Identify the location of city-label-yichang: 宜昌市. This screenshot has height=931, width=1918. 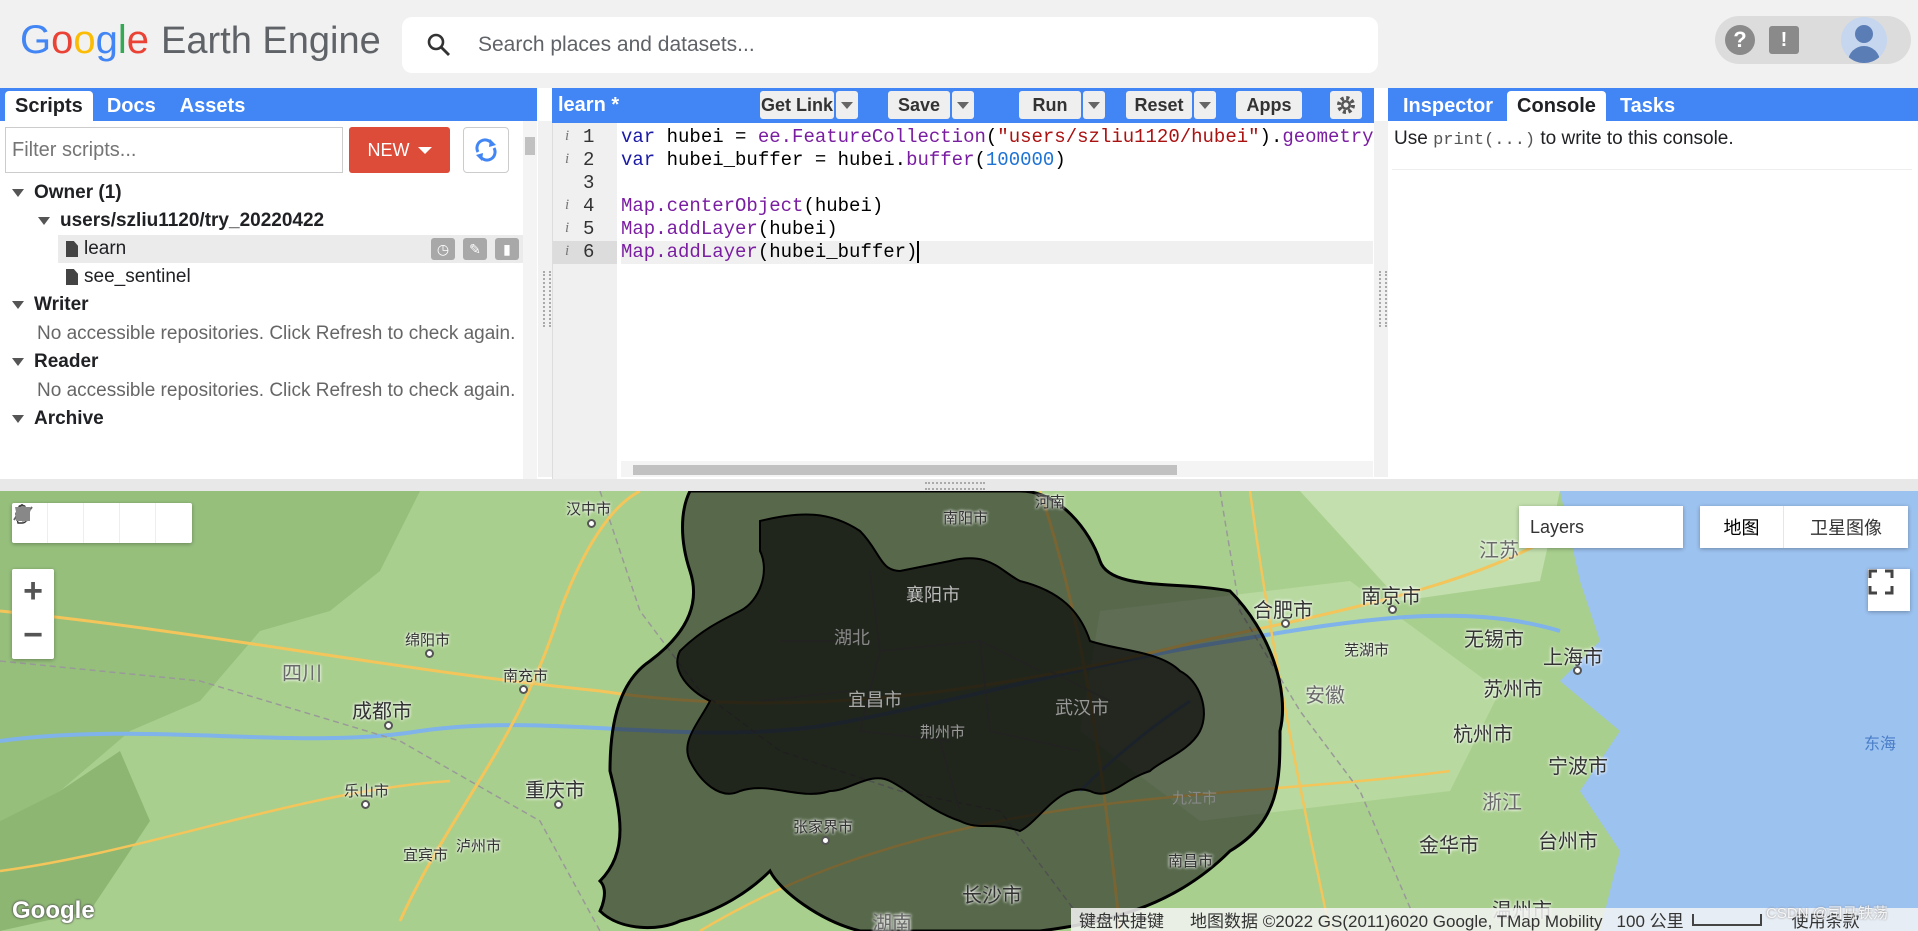
(875, 700).